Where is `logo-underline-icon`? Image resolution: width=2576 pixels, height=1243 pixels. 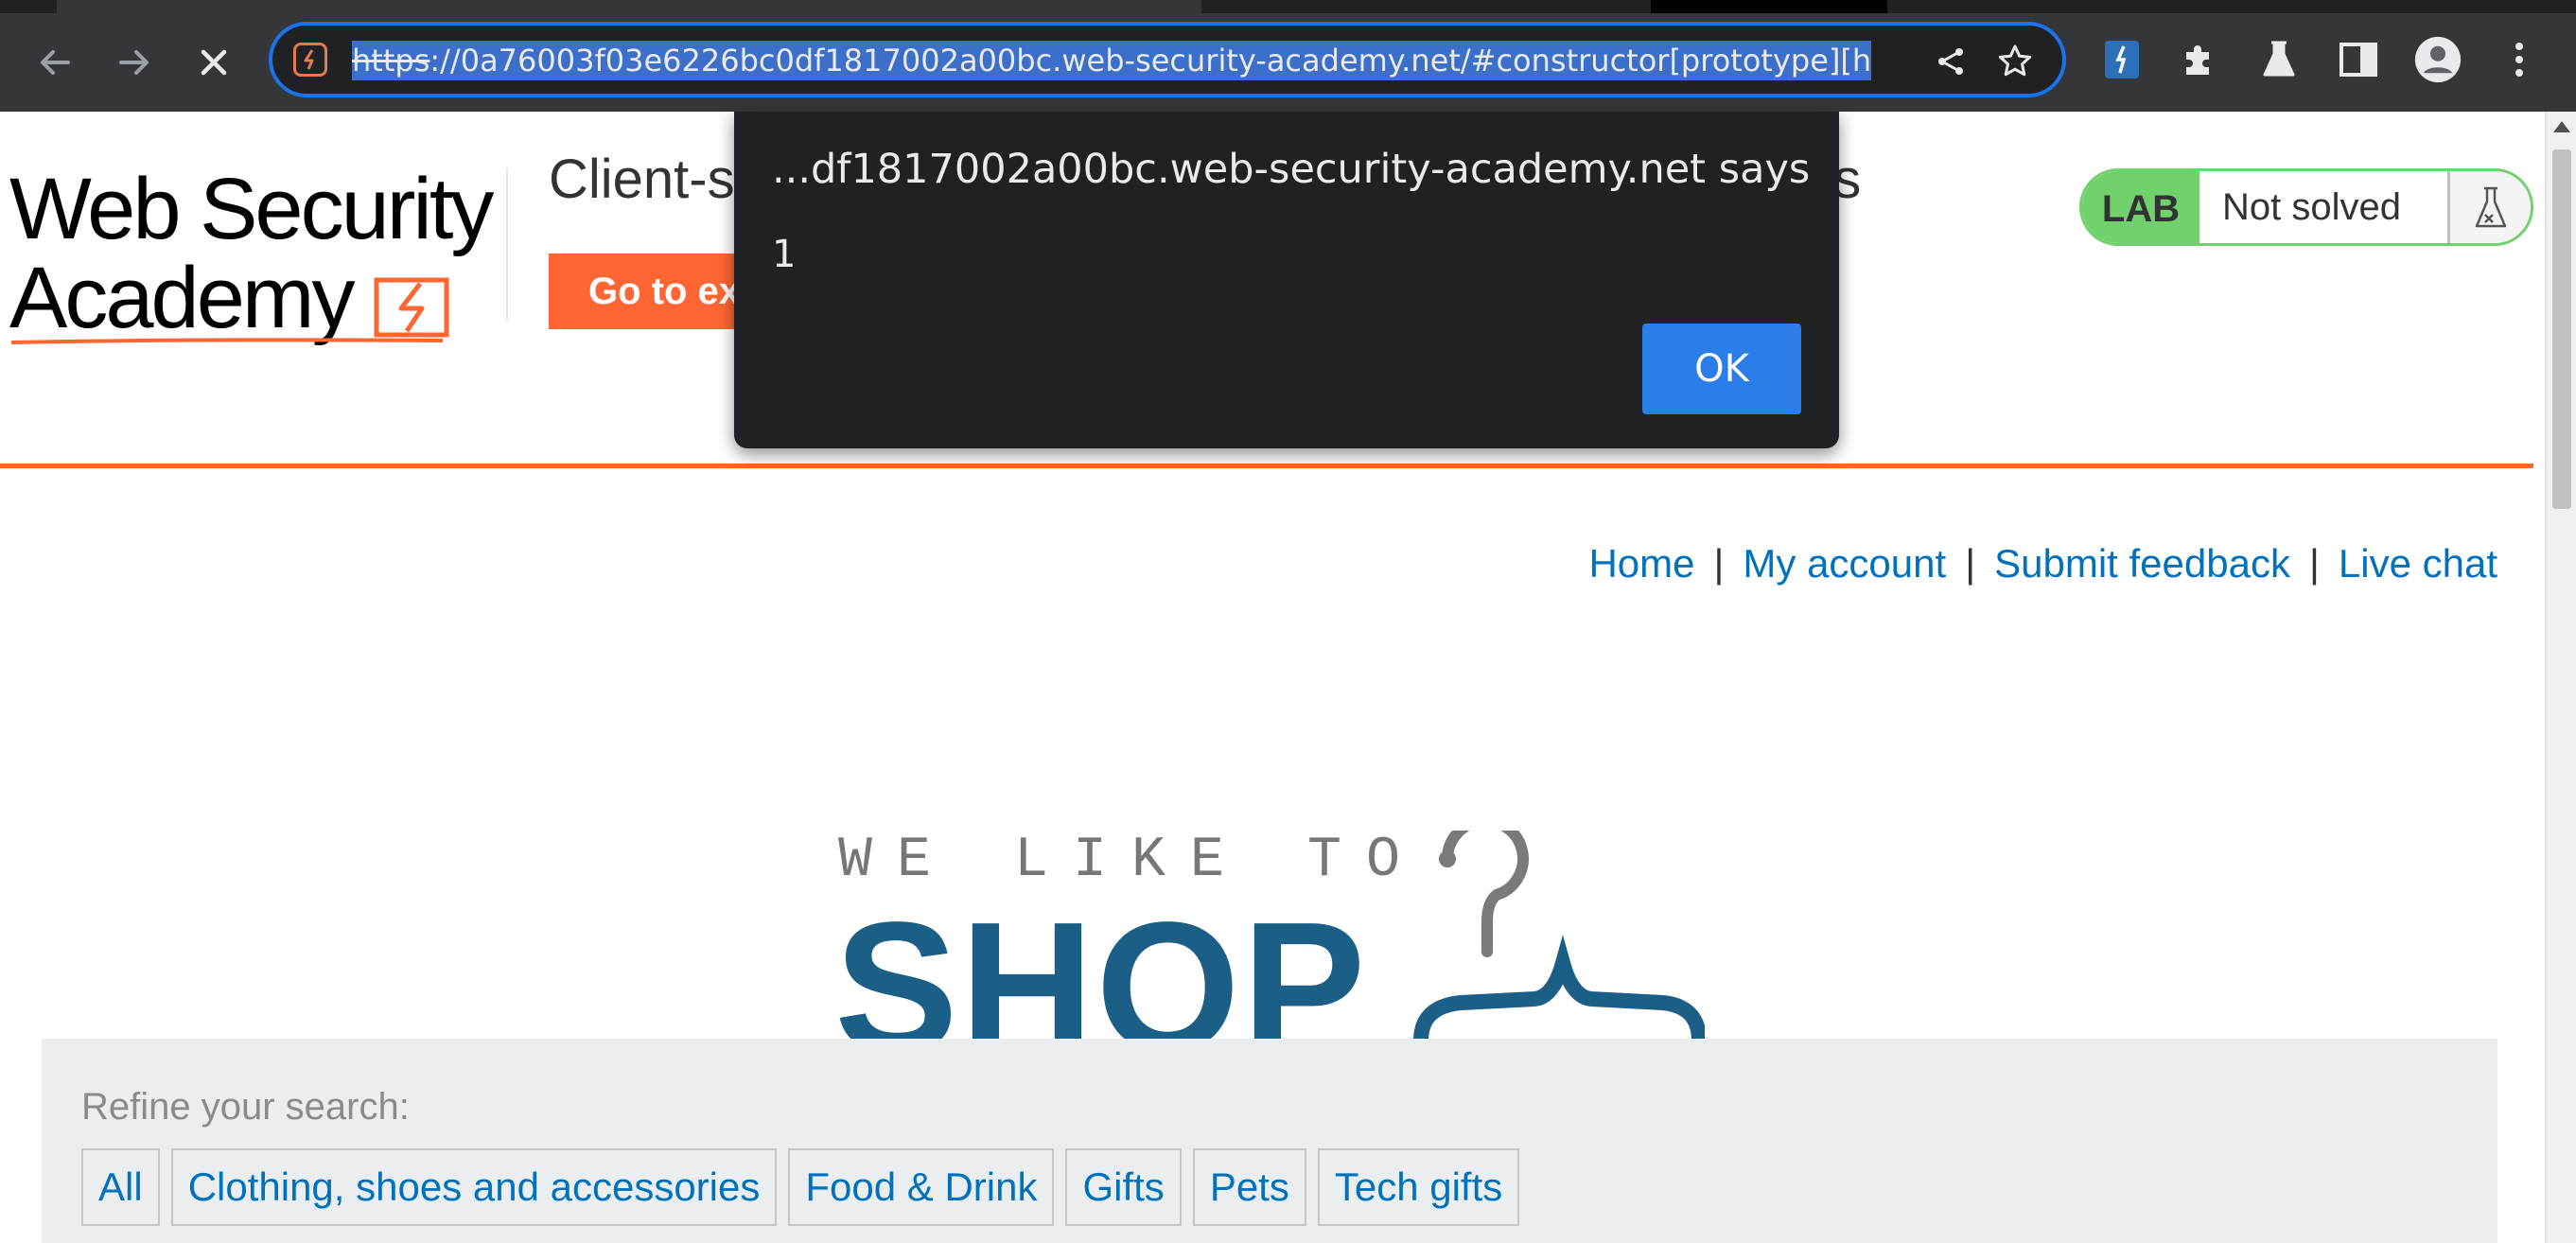 logo-underline-icon is located at coordinates (227, 341).